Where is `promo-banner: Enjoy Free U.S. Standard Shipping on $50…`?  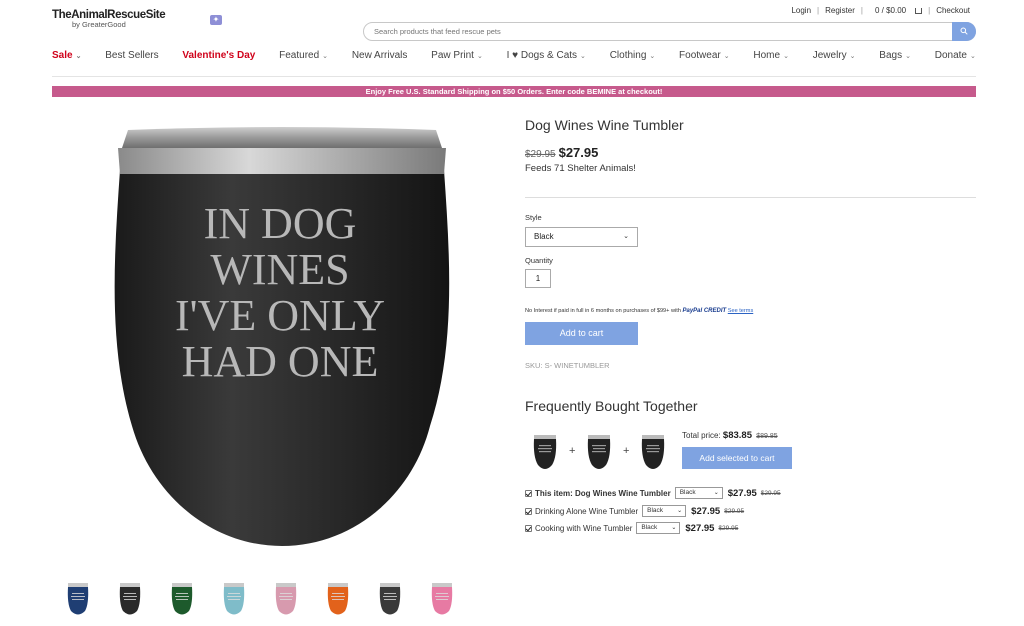
promo-banner: Enjoy Free U.S. Standard Shipping on $50… is located at coordinates (514, 91).